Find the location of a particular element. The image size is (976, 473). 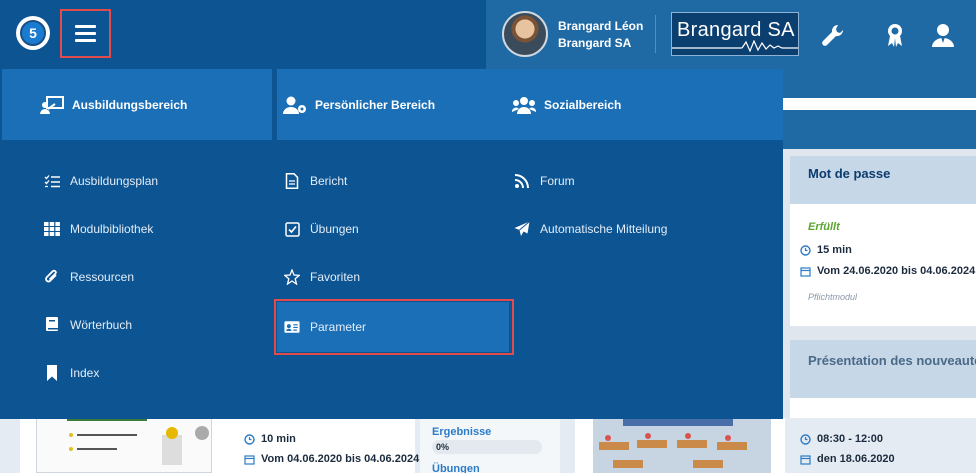

module-card-title: Mot de passe is located at coordinates (883, 180).